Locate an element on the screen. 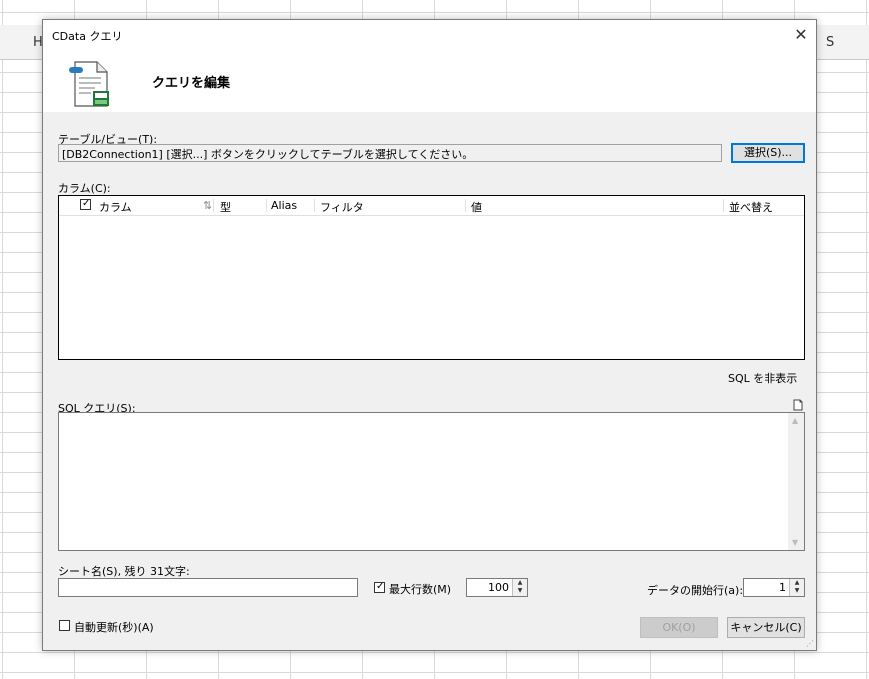 The height and width of the screenshot is (679, 869). dialog-titlebar: CData クエリ ✕ is located at coordinates (429, 35).